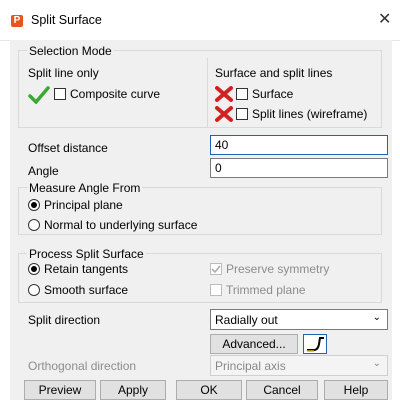  What do you see at coordinates (384, 19) in the screenshot?
I see `close-icon: ✕` at bounding box center [384, 19].